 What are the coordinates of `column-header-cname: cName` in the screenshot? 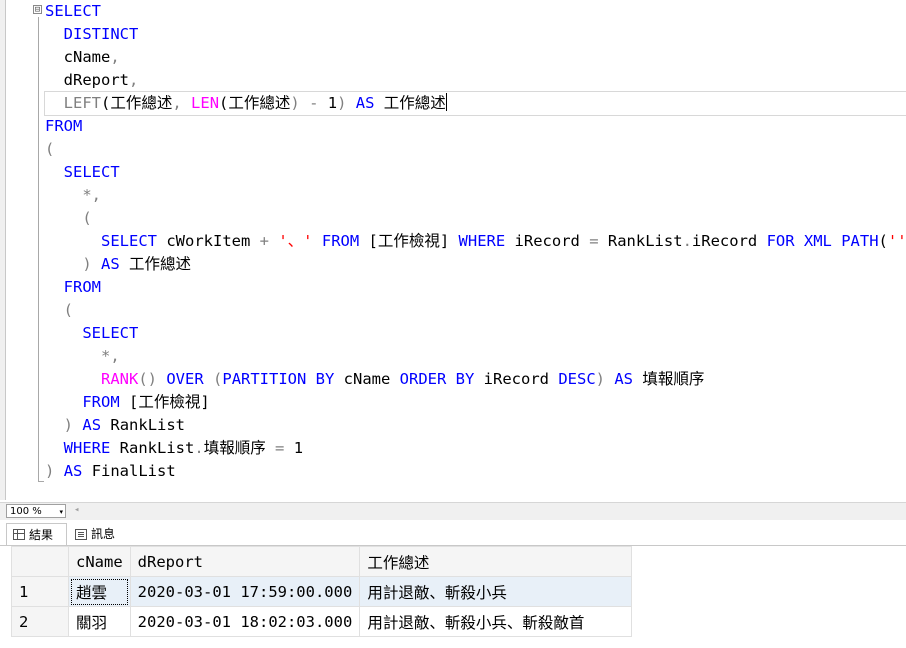 It's located at (99, 561).